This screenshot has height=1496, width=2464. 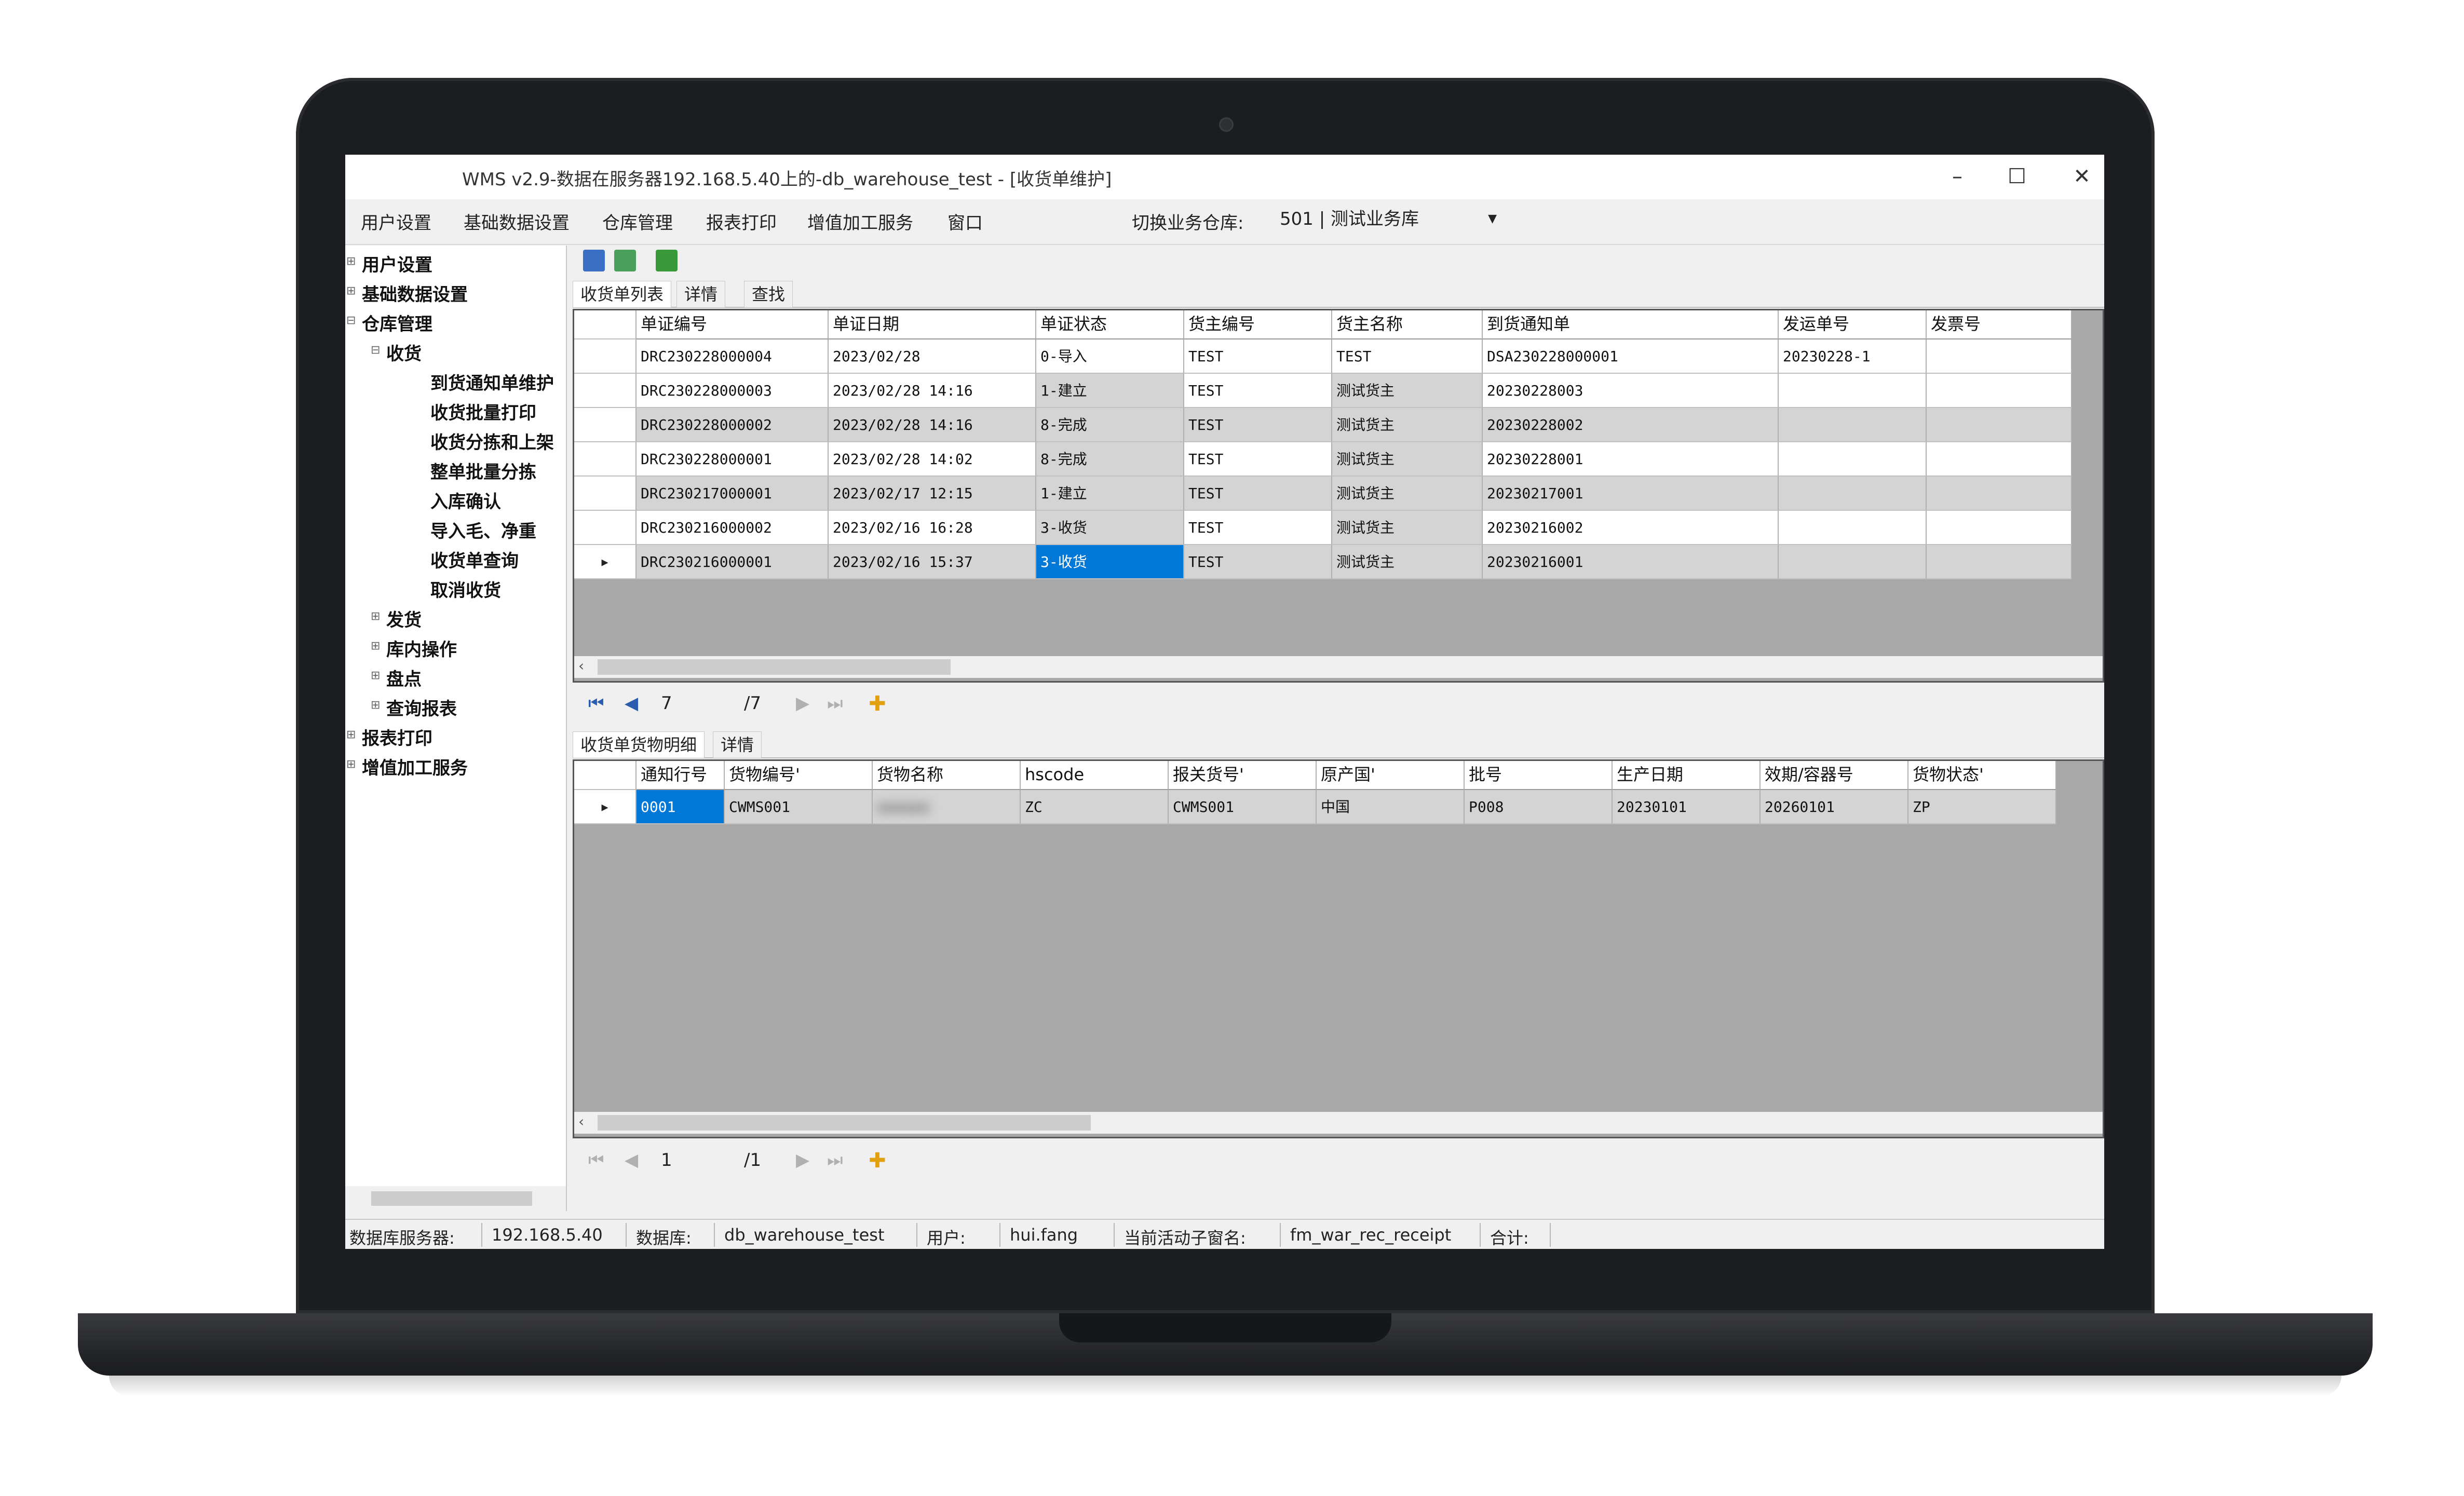 What do you see at coordinates (483, 411) in the screenshot?
I see `tree-node: 收货批量打印` at bounding box center [483, 411].